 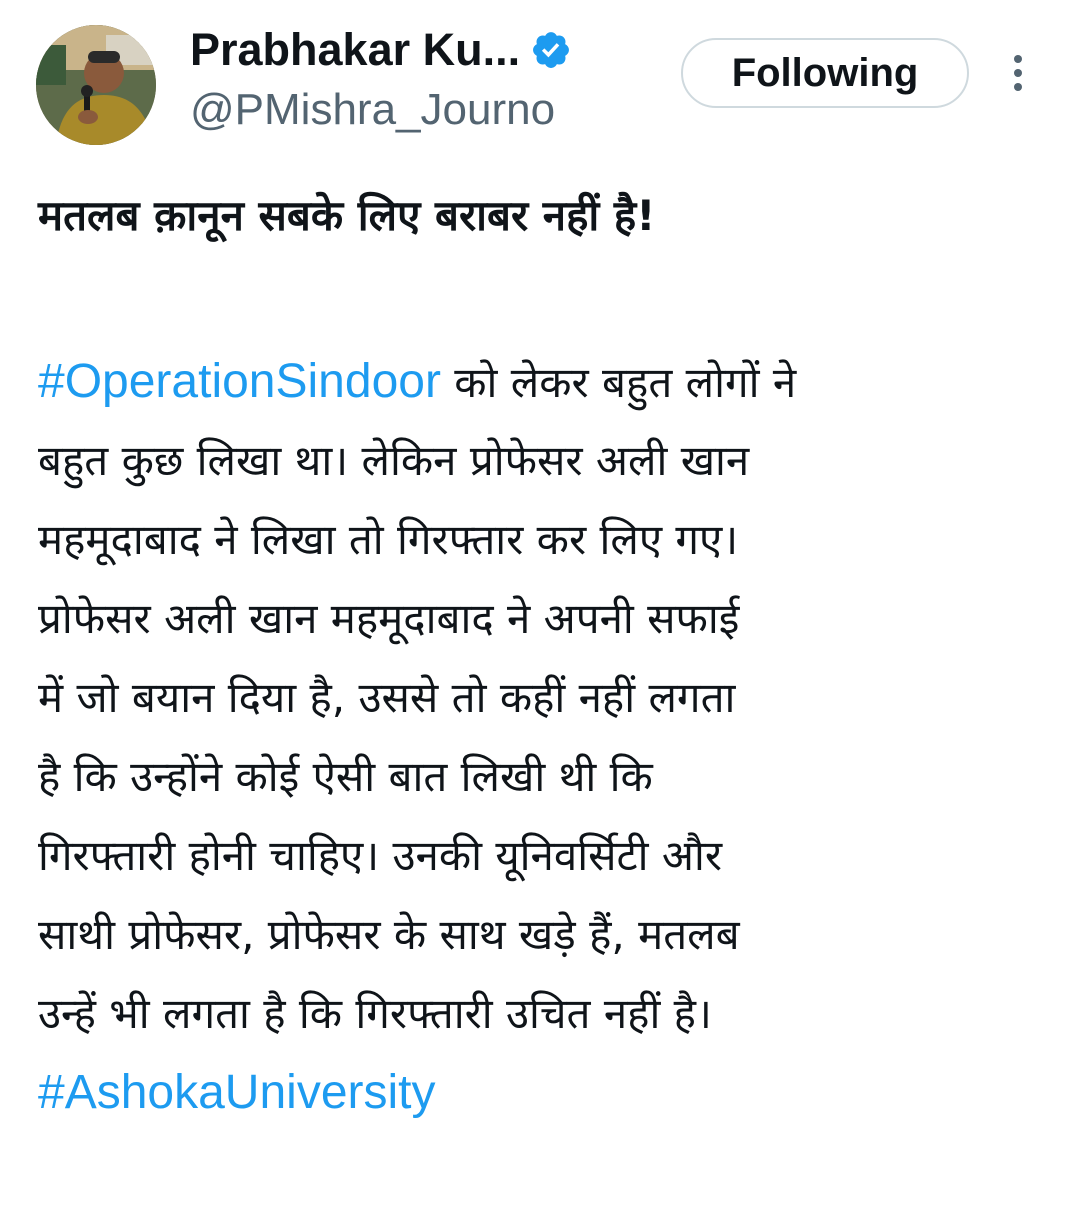 I want to click on tweet-headline: मतलब क़ानून सबके लिए बराबर नहीं है!, so click(x=347, y=215).